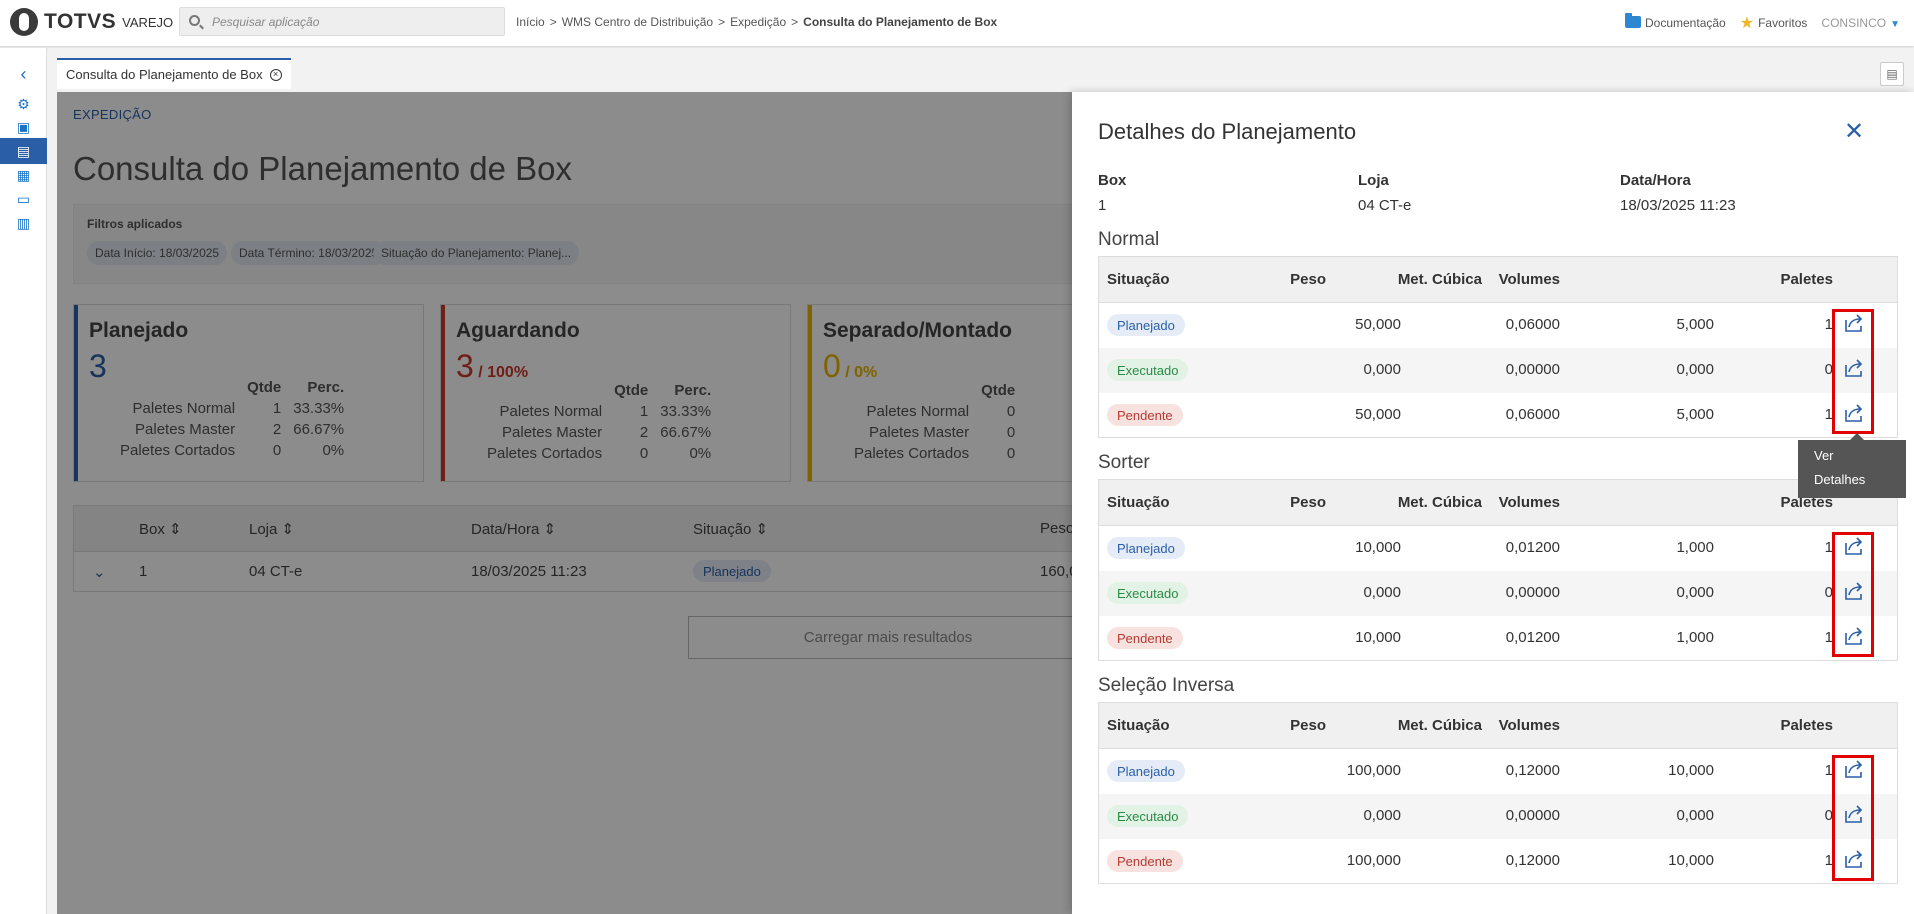  I want to click on group-title-selecao-inversa: Seleção Inversa, so click(1166, 685).